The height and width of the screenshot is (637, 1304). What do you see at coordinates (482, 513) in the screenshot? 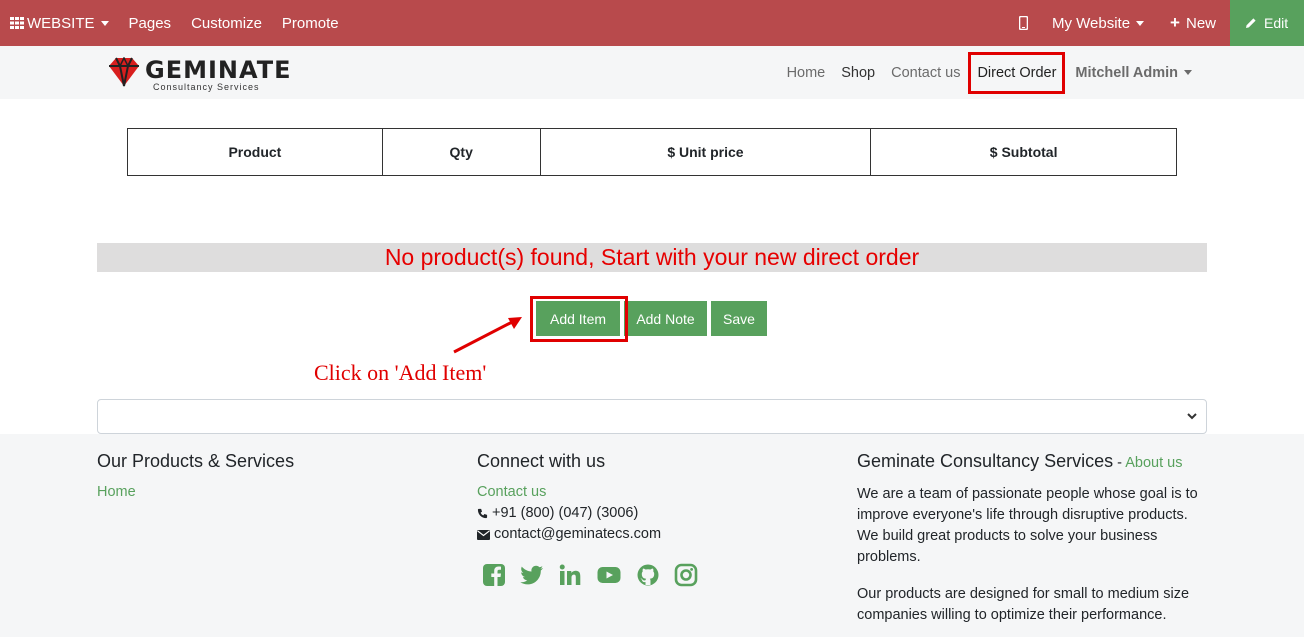
I see `phone-icon` at bounding box center [482, 513].